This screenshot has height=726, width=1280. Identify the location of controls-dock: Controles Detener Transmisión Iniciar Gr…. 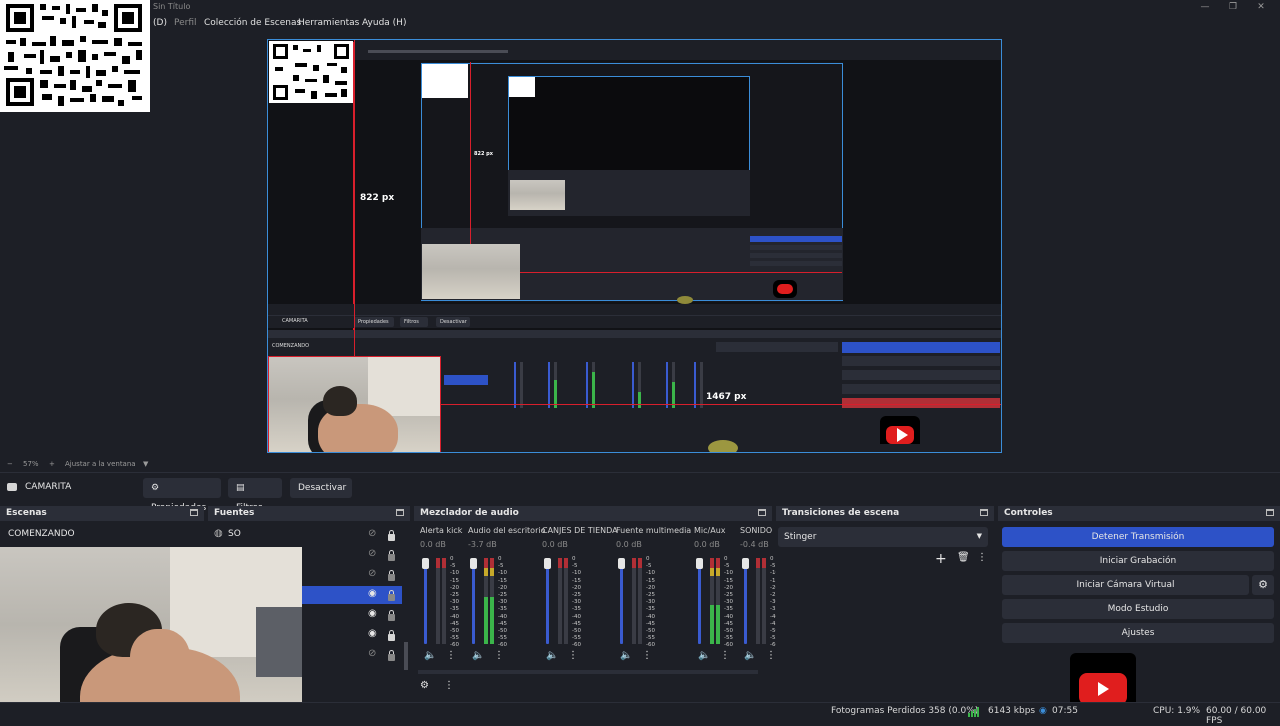
(1139, 605).